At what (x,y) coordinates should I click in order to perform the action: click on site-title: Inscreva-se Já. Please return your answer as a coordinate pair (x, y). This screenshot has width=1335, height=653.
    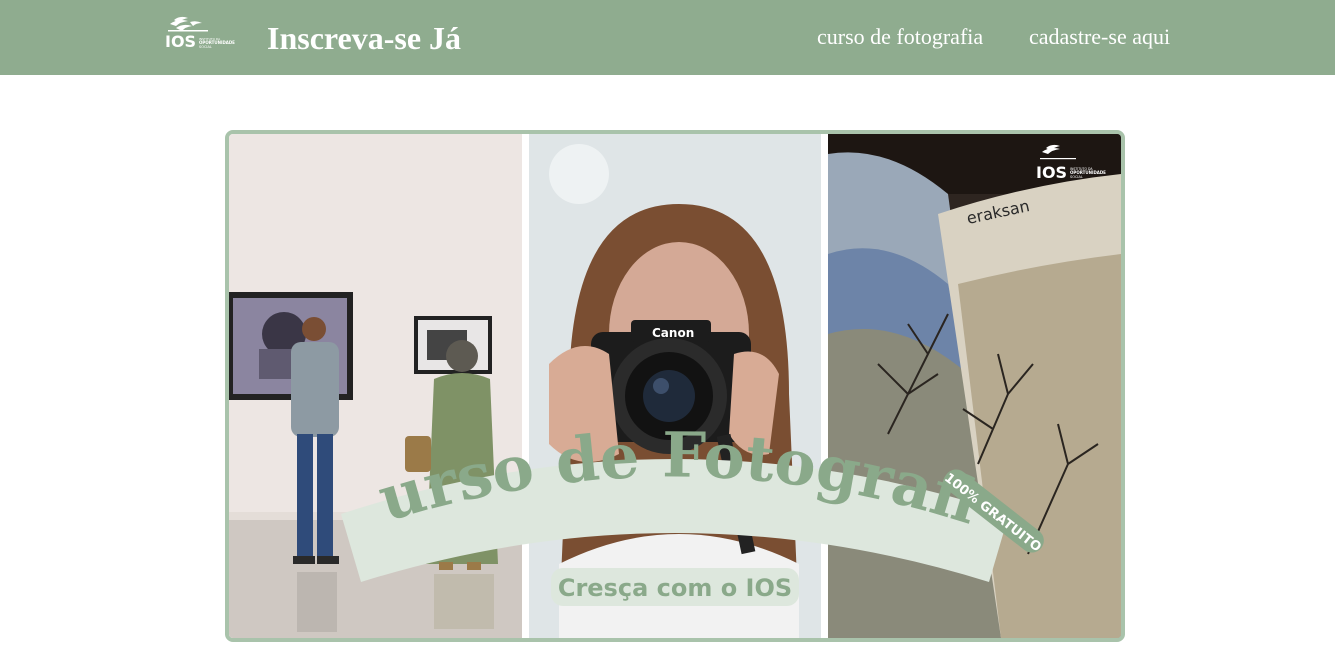
    Looking at the image, I should click on (364, 38).